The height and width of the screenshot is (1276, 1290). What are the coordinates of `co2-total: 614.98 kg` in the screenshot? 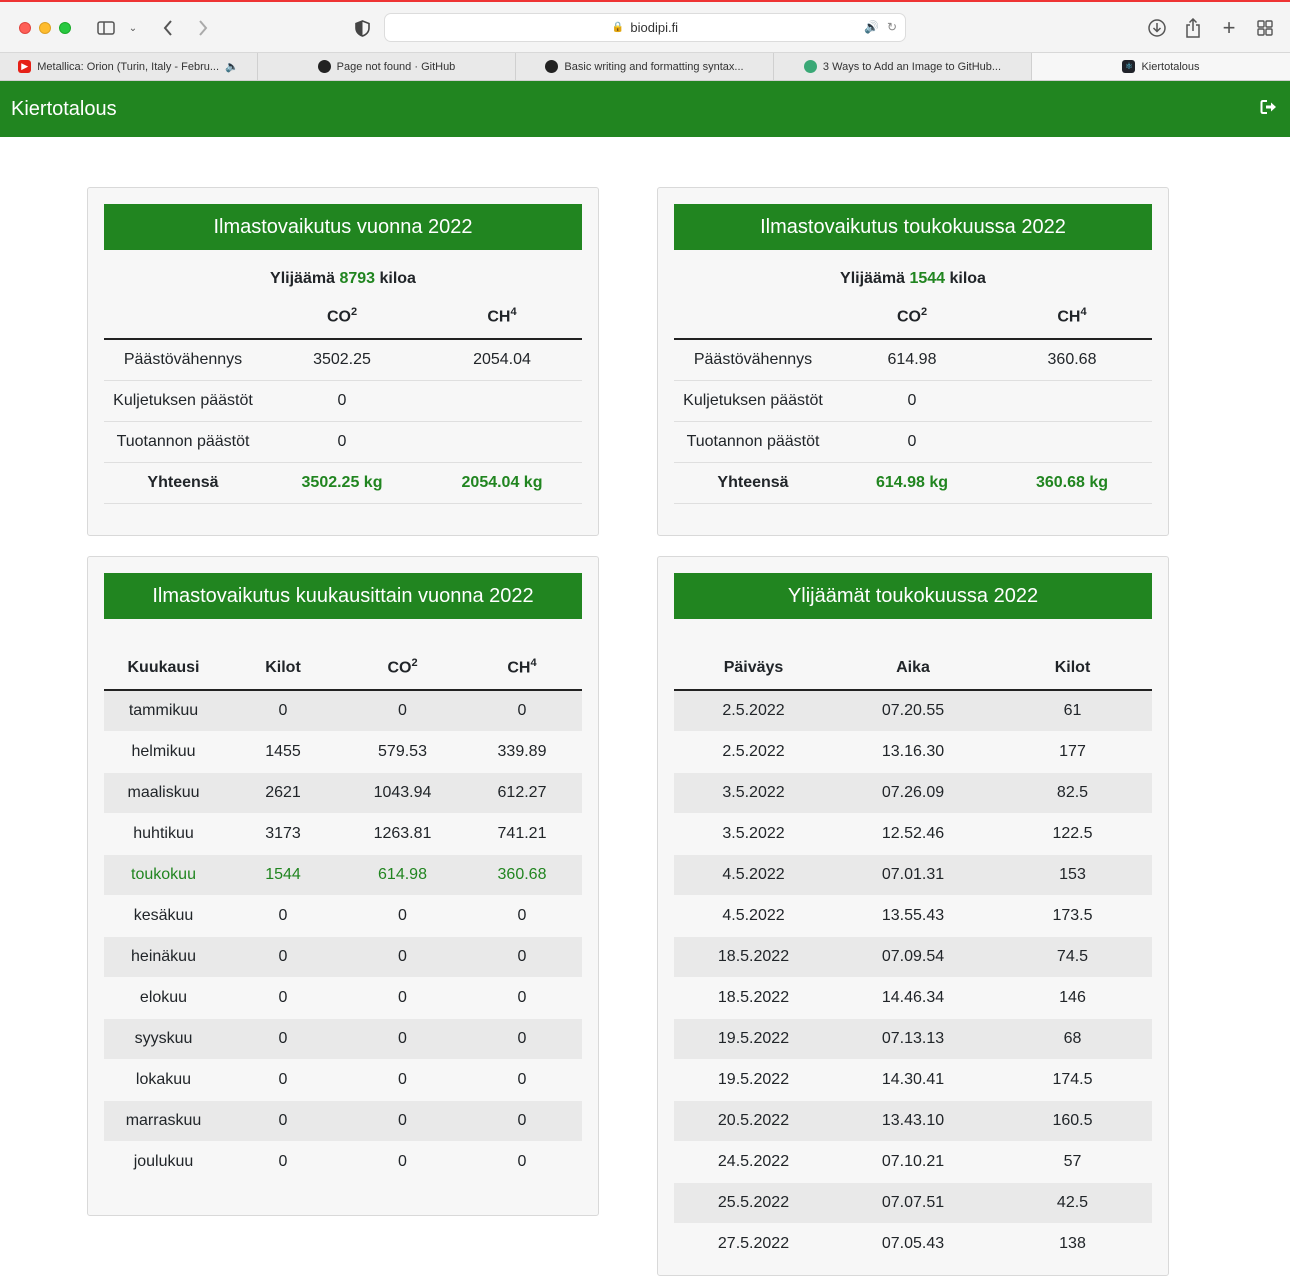 It's located at (912, 483).